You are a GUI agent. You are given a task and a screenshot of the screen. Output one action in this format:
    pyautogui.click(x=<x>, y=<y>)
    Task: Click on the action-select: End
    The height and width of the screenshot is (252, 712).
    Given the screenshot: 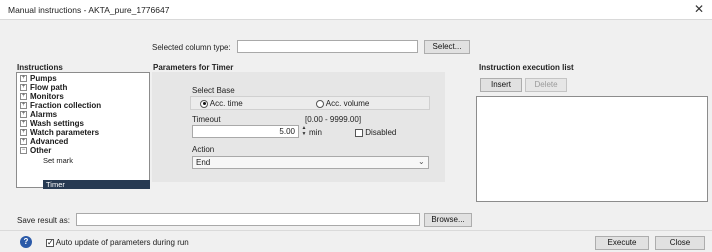 What is the action you would take?
    pyautogui.click(x=310, y=162)
    